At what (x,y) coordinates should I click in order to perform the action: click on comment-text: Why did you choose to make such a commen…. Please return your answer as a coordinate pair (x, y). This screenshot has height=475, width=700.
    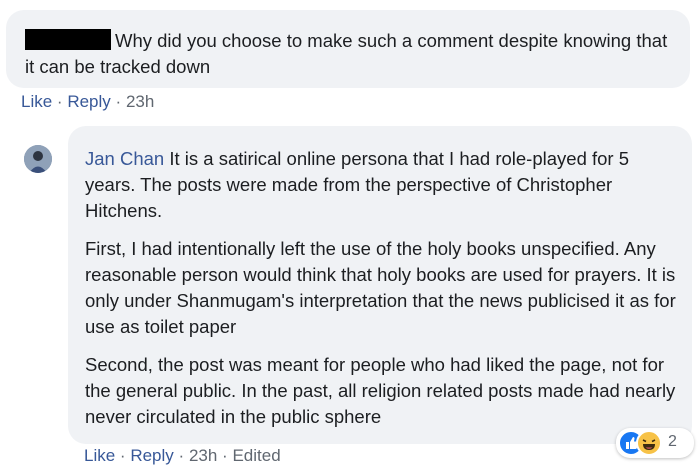
    Looking at the image, I should click on (346, 53).